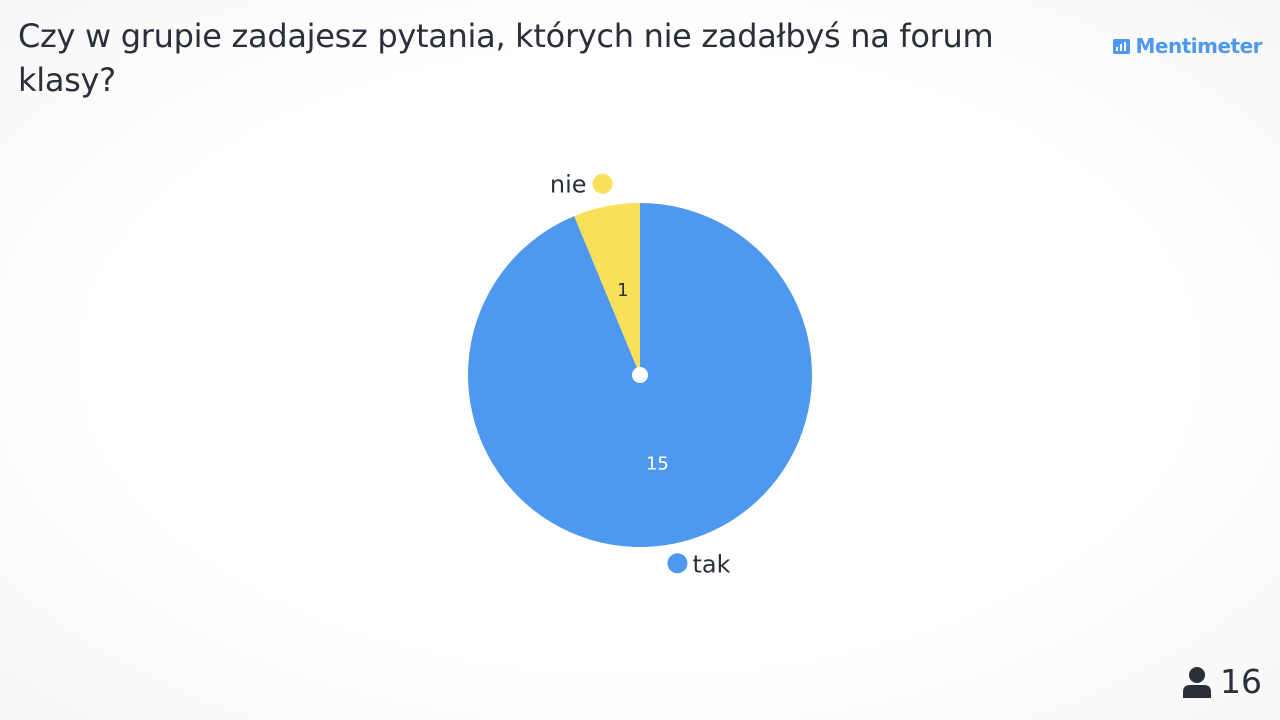 The height and width of the screenshot is (720, 1280). I want to click on participant-count-value: 16, so click(1241, 681).